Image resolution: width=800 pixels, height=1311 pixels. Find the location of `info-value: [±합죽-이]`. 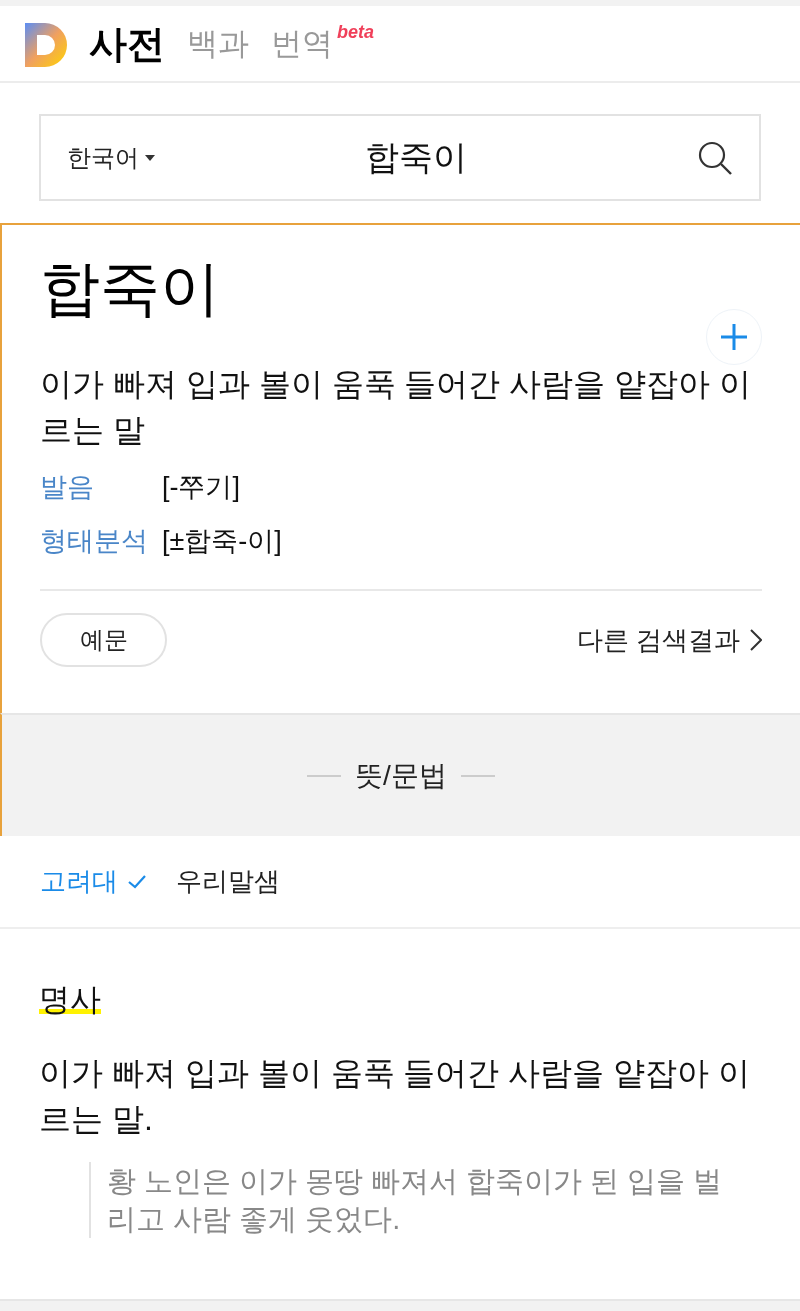

info-value: [±합죽-이] is located at coordinates (222, 541).